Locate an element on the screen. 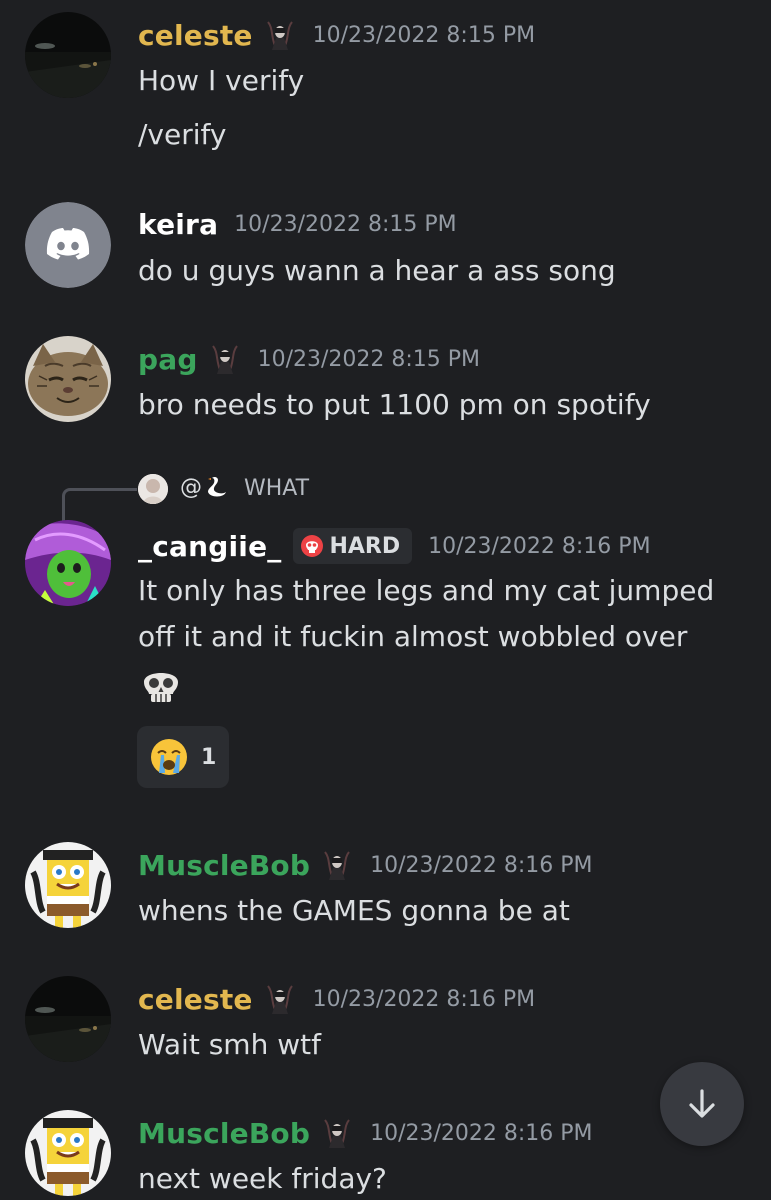  cat-avatar is located at coordinates (68, 379).